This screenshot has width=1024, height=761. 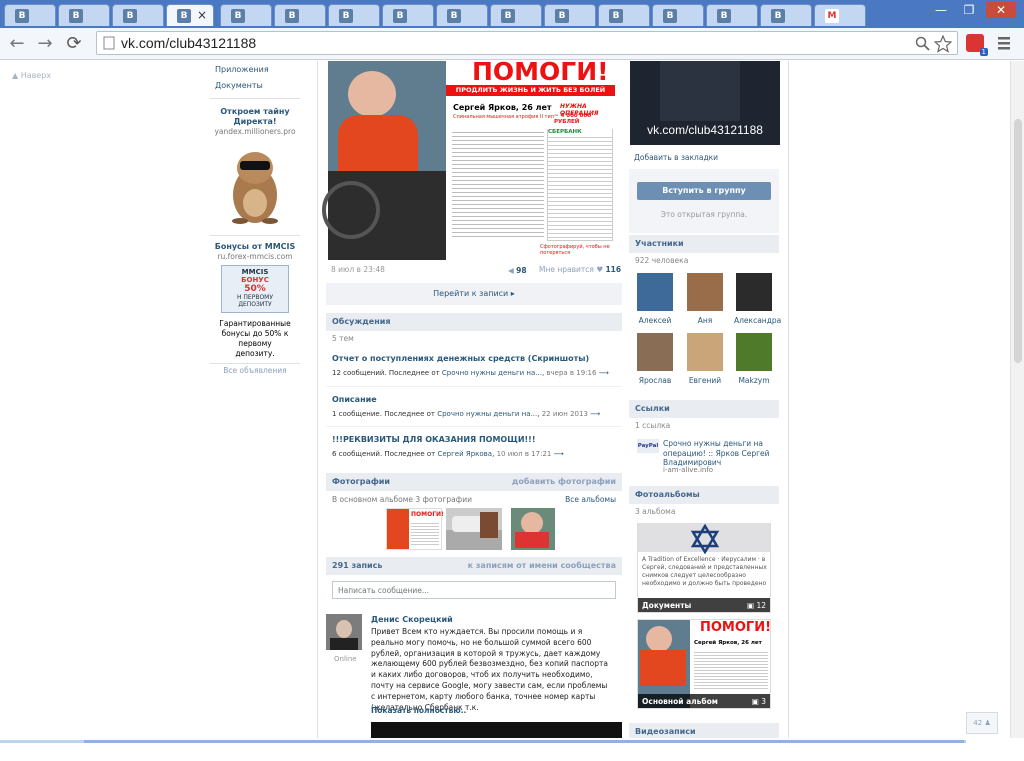 What do you see at coordinates (45, 44) in the screenshot?
I see `forward-icon: →` at bounding box center [45, 44].